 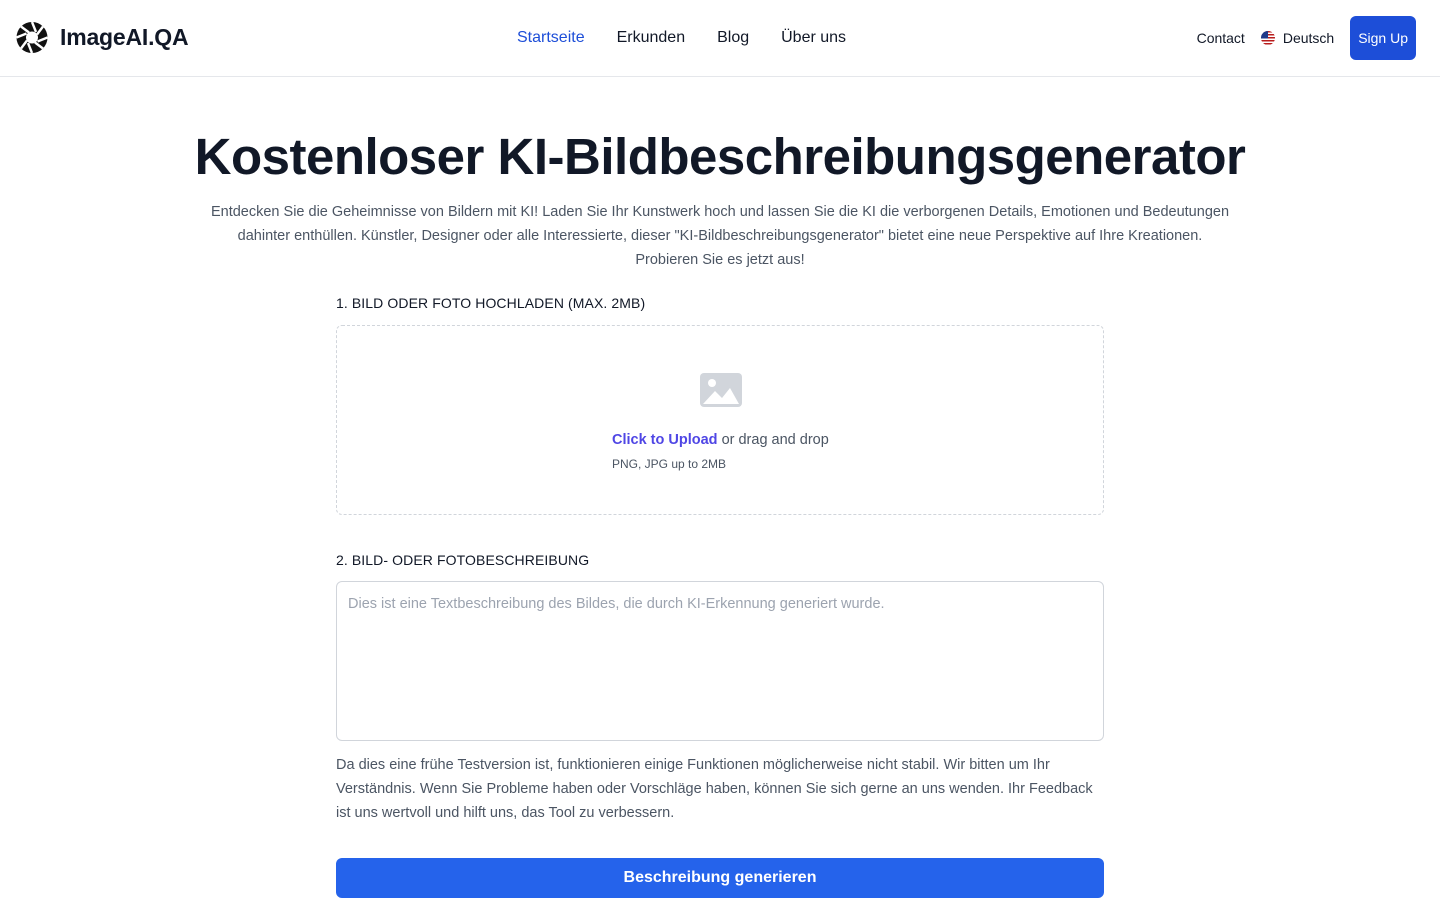 I want to click on contact-link: Contact, so click(x=1221, y=38).